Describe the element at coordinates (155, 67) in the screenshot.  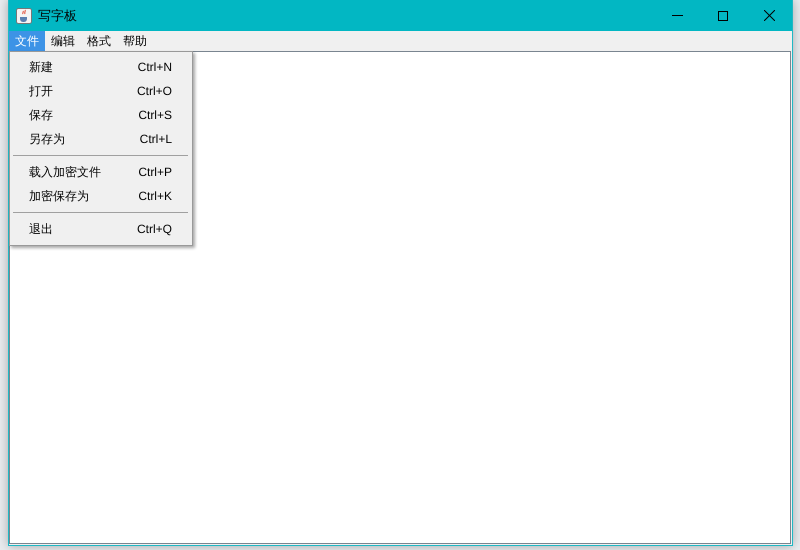
I see `shortcut-label: Ctrl+N` at that location.